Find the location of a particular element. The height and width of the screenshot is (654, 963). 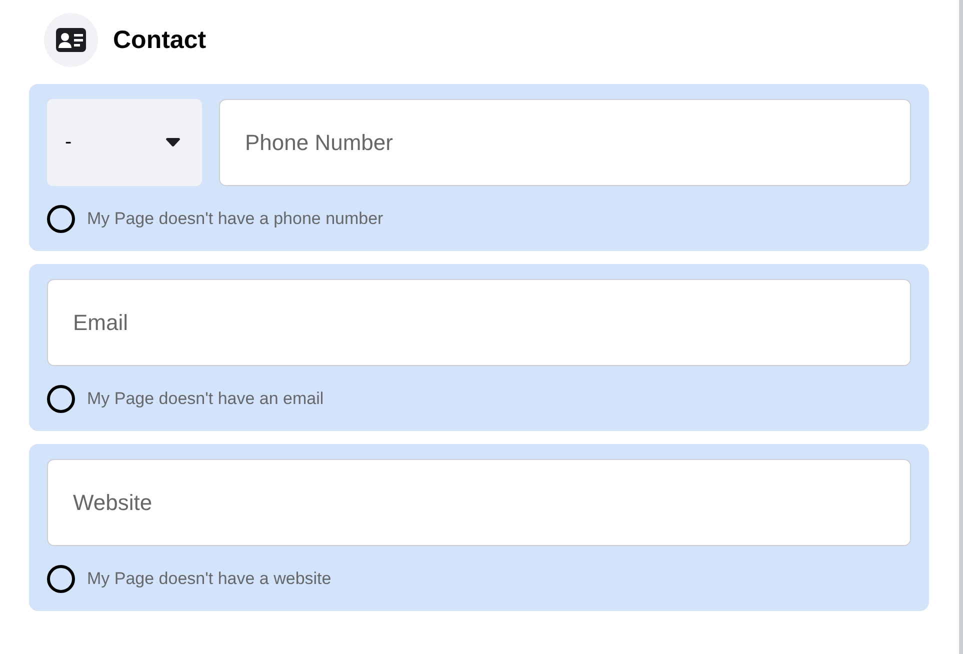

phone-field: Phone Number is located at coordinates (565, 142).